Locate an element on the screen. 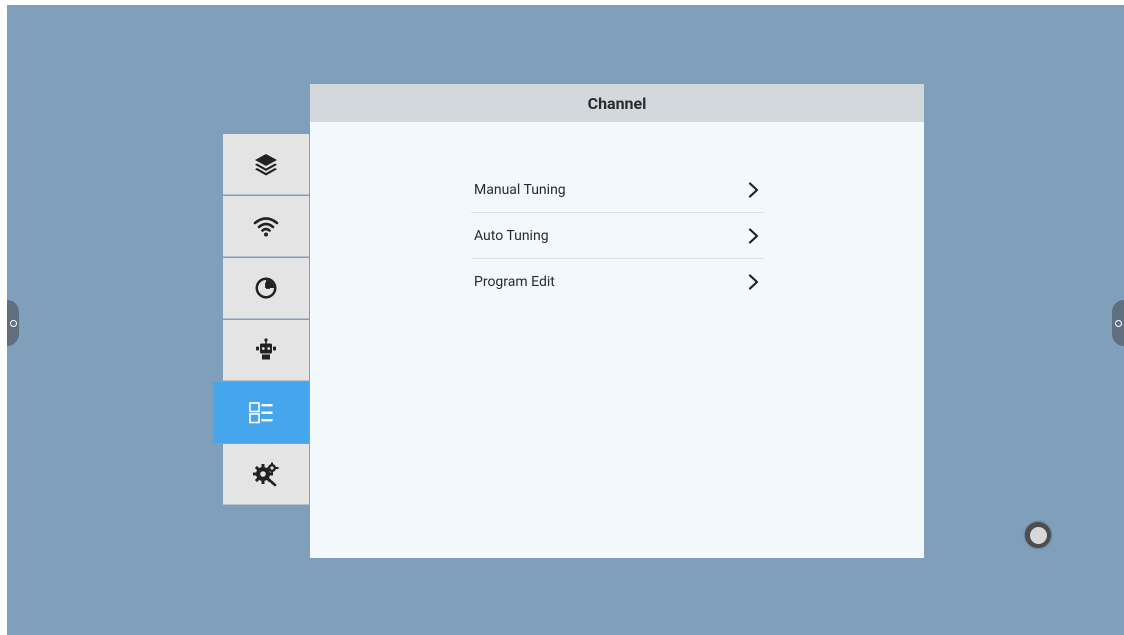 The image size is (1124, 635). channel-list-icon is located at coordinates (261, 412).